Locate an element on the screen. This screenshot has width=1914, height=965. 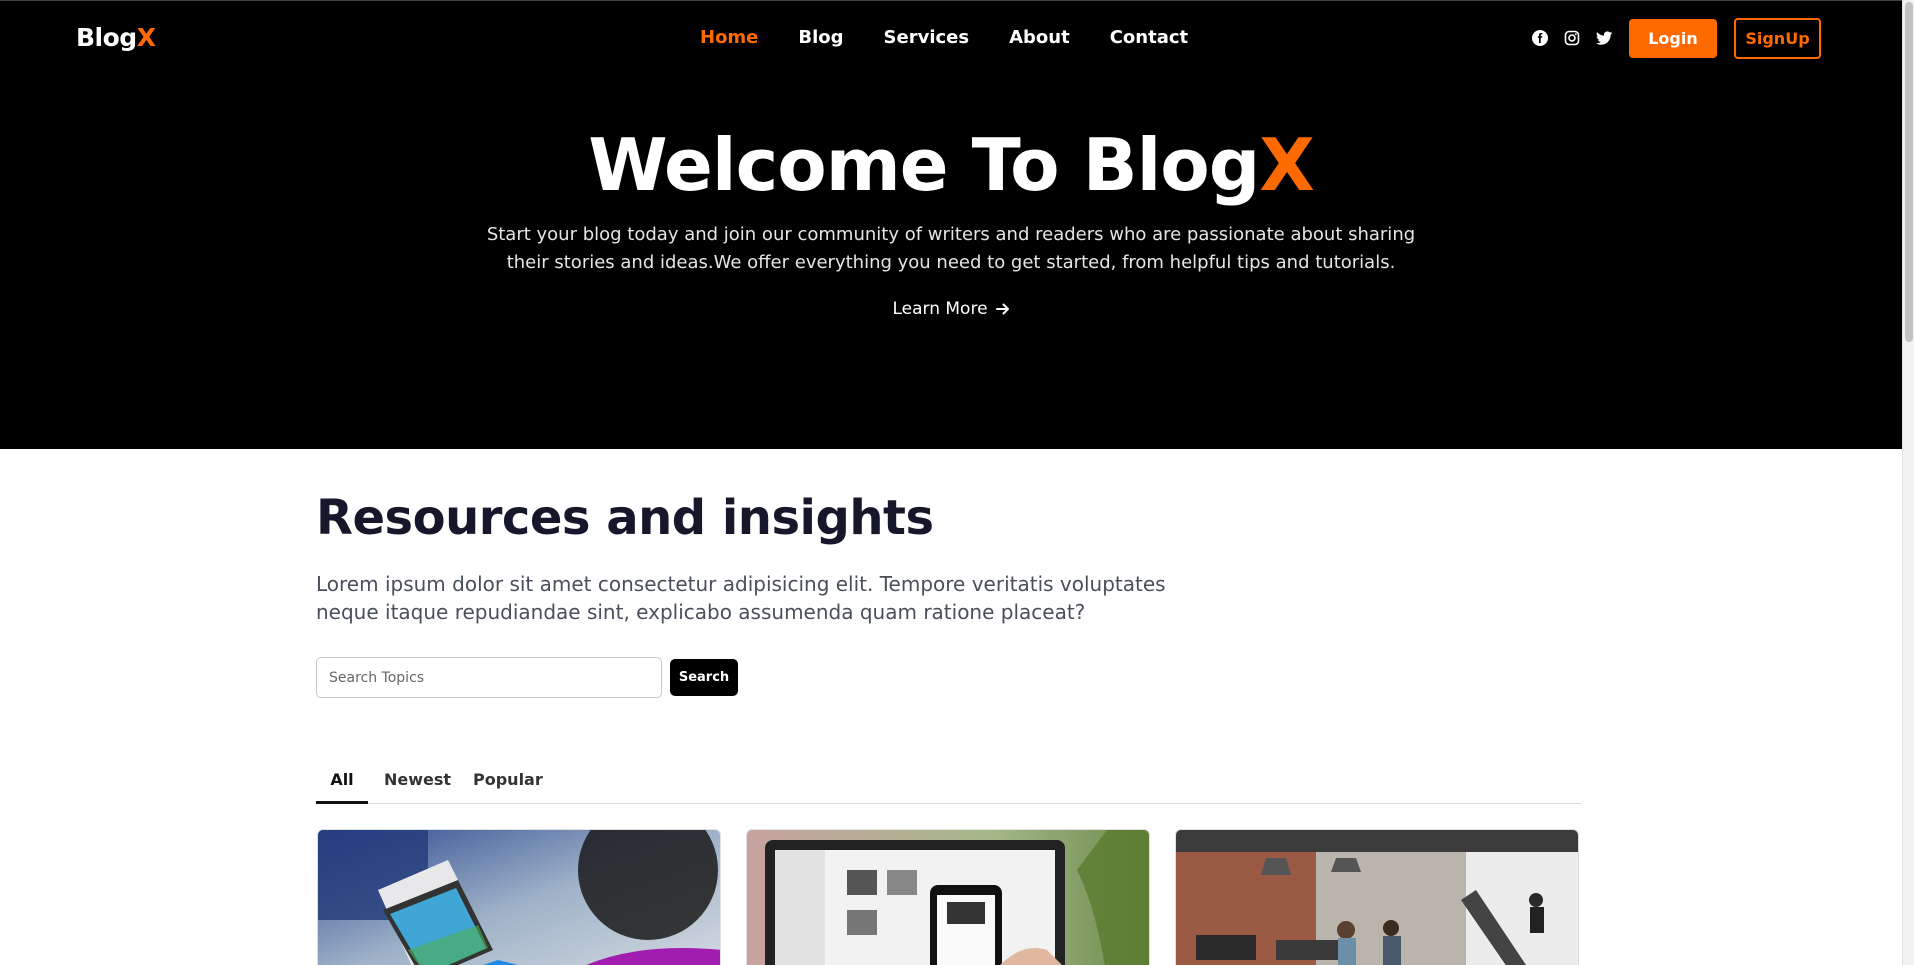
nav-about: About is located at coordinates (1039, 37).